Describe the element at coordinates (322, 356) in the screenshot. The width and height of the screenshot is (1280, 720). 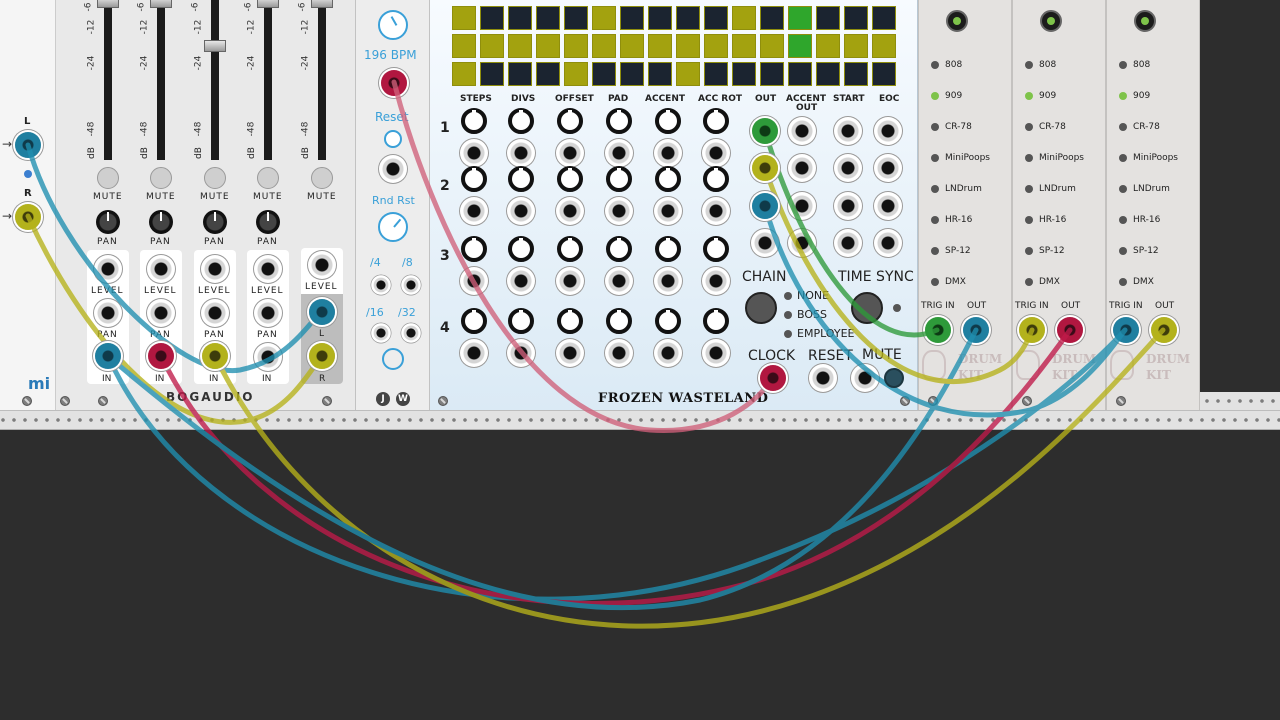
I see `plug-mixer-out-r-yellow` at that location.